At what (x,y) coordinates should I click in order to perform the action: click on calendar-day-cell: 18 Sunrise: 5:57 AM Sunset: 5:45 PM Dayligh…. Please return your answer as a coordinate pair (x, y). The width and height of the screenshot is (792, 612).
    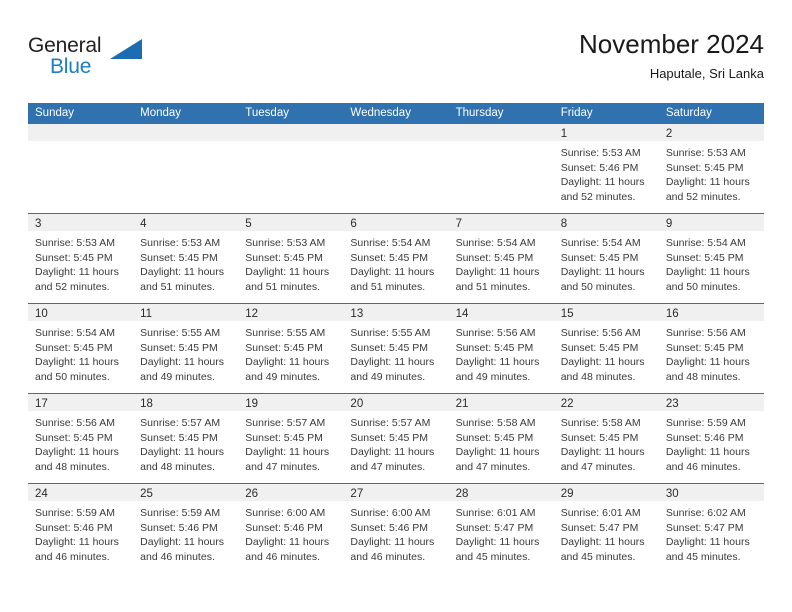
    Looking at the image, I should click on (186, 438).